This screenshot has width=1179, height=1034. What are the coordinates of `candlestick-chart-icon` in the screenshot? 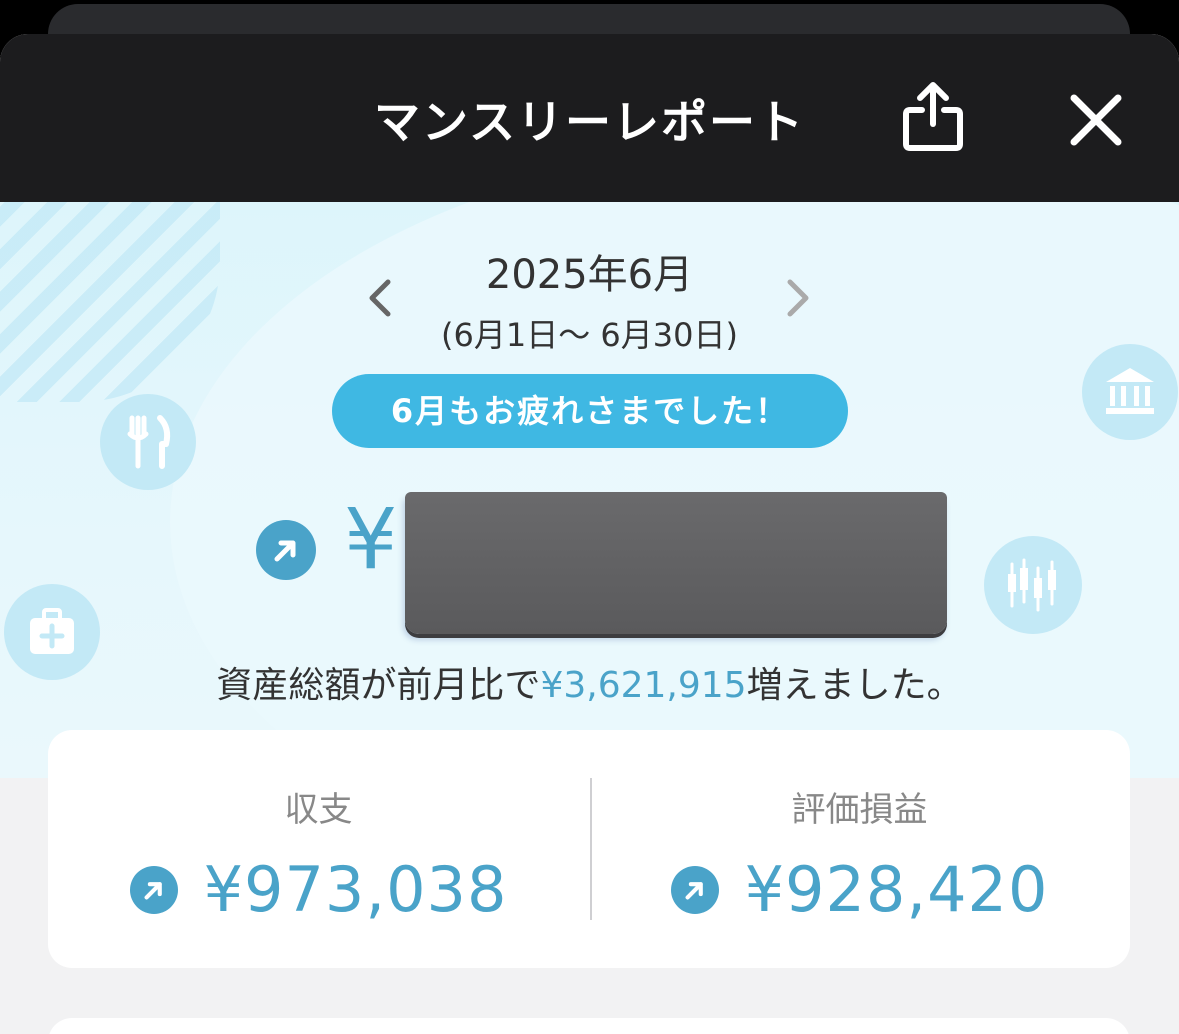 It's located at (1033, 585).